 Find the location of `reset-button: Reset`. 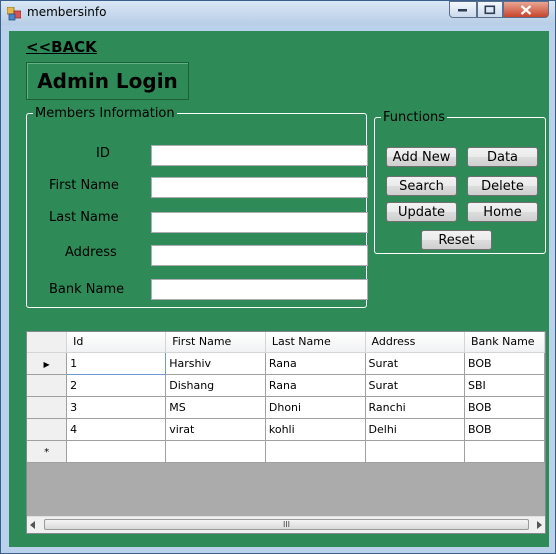

reset-button: Reset is located at coordinates (456, 240).